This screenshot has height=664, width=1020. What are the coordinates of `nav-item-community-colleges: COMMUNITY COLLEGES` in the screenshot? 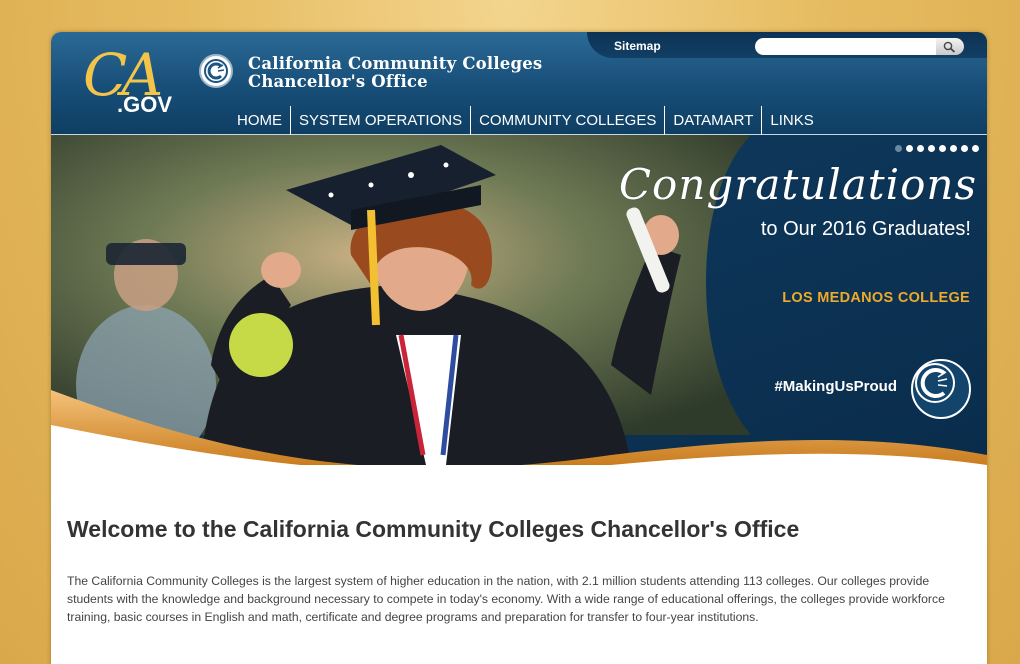 It's located at (568, 120).